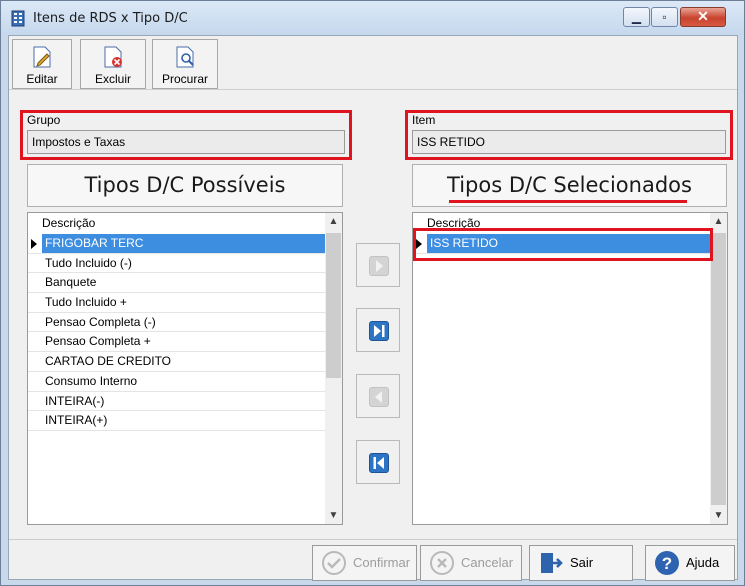 This screenshot has width=745, height=586. I want to click on ajuda-button: ? Ajuda, so click(690, 563).